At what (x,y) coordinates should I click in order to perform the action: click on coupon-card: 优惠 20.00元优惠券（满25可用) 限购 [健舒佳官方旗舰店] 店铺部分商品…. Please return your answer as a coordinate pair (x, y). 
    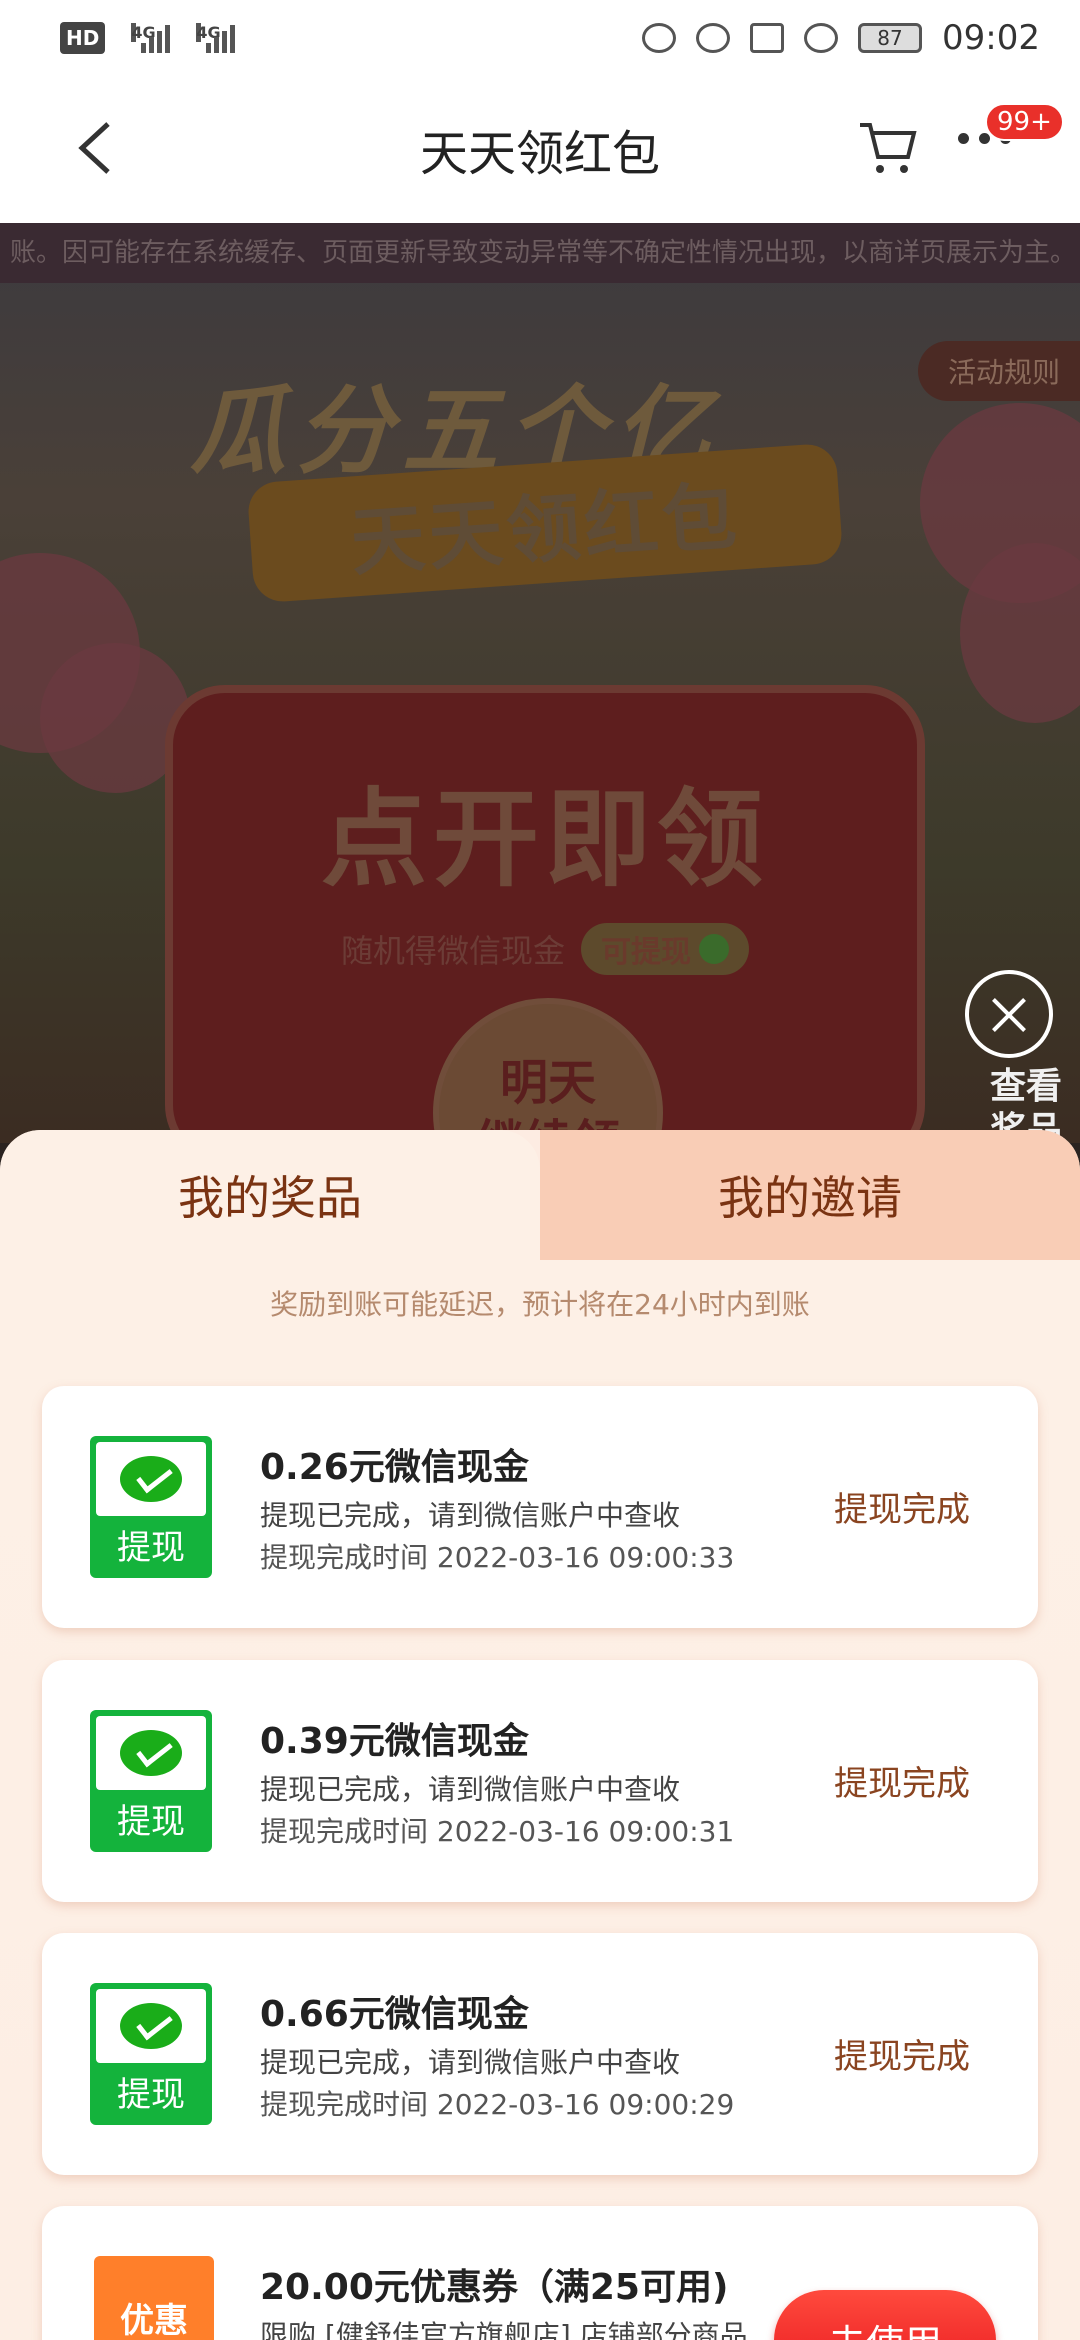
    Looking at the image, I should click on (540, 2273).